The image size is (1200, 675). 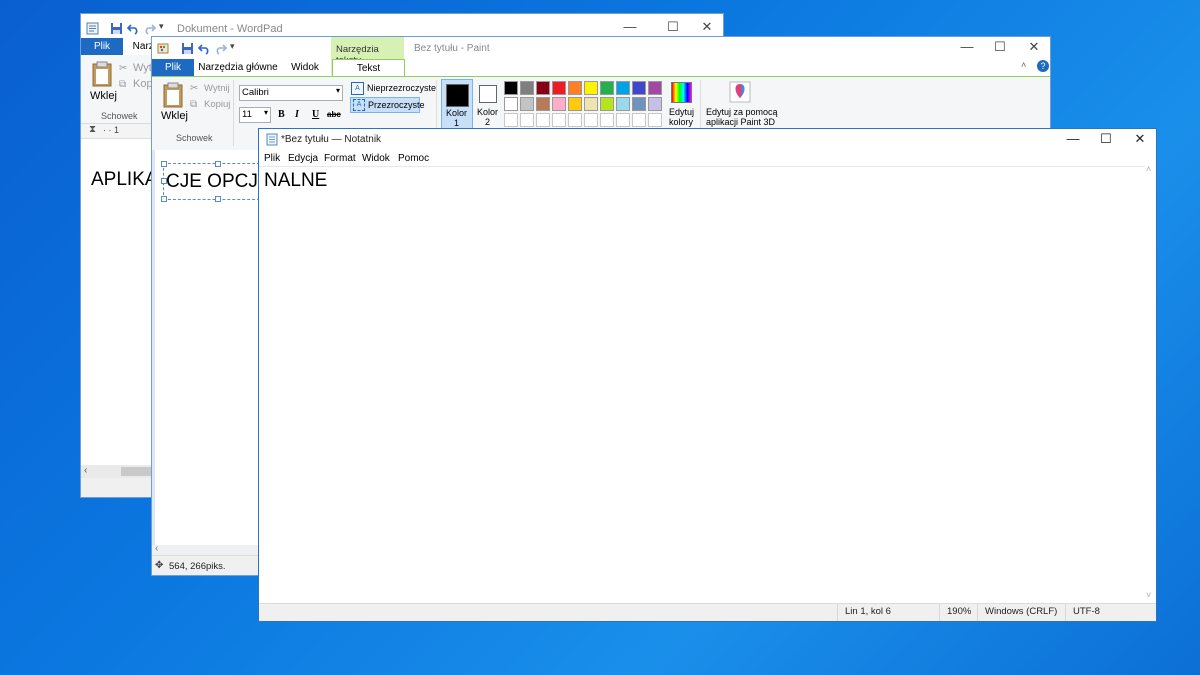 What do you see at coordinates (1148, 169) in the screenshot?
I see `scroll-up-icon: ˄` at bounding box center [1148, 169].